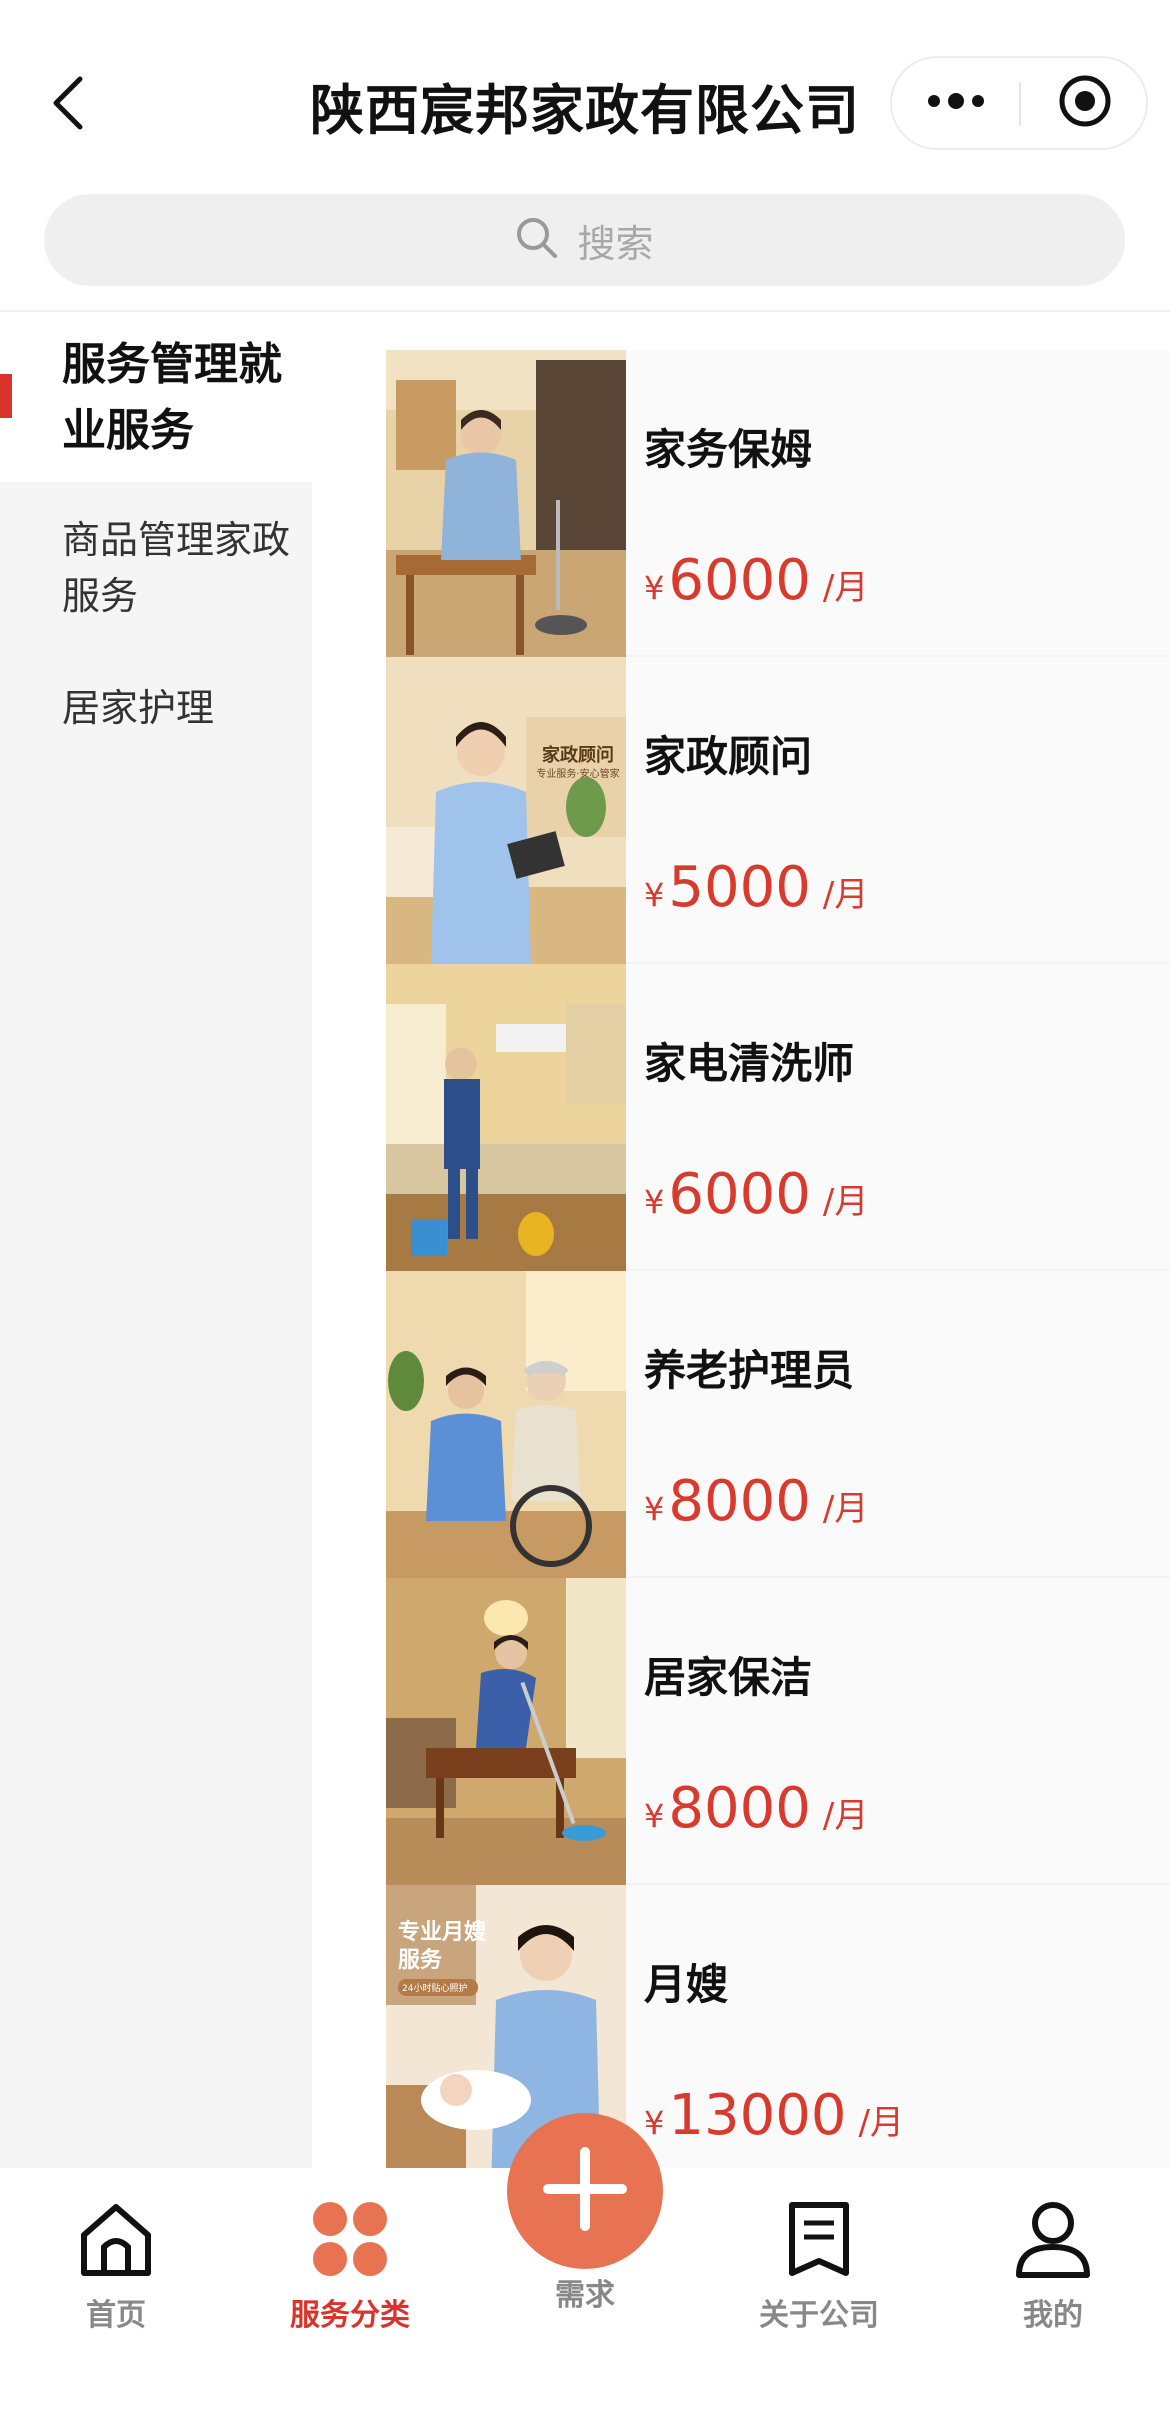 This screenshot has width=1170, height=2429. What do you see at coordinates (778, 503) in the screenshot?
I see `product-card-nanny: 家务保姆 ¥6000/月` at bounding box center [778, 503].